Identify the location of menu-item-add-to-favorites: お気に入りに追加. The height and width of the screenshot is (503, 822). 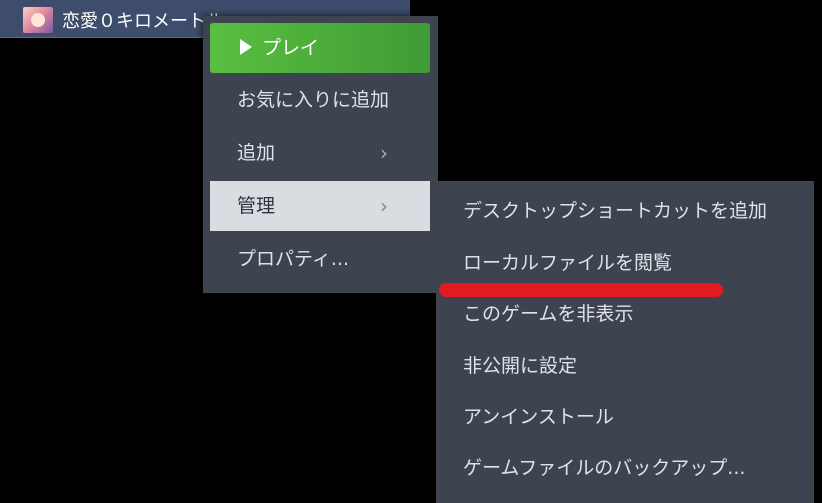
(320, 100).